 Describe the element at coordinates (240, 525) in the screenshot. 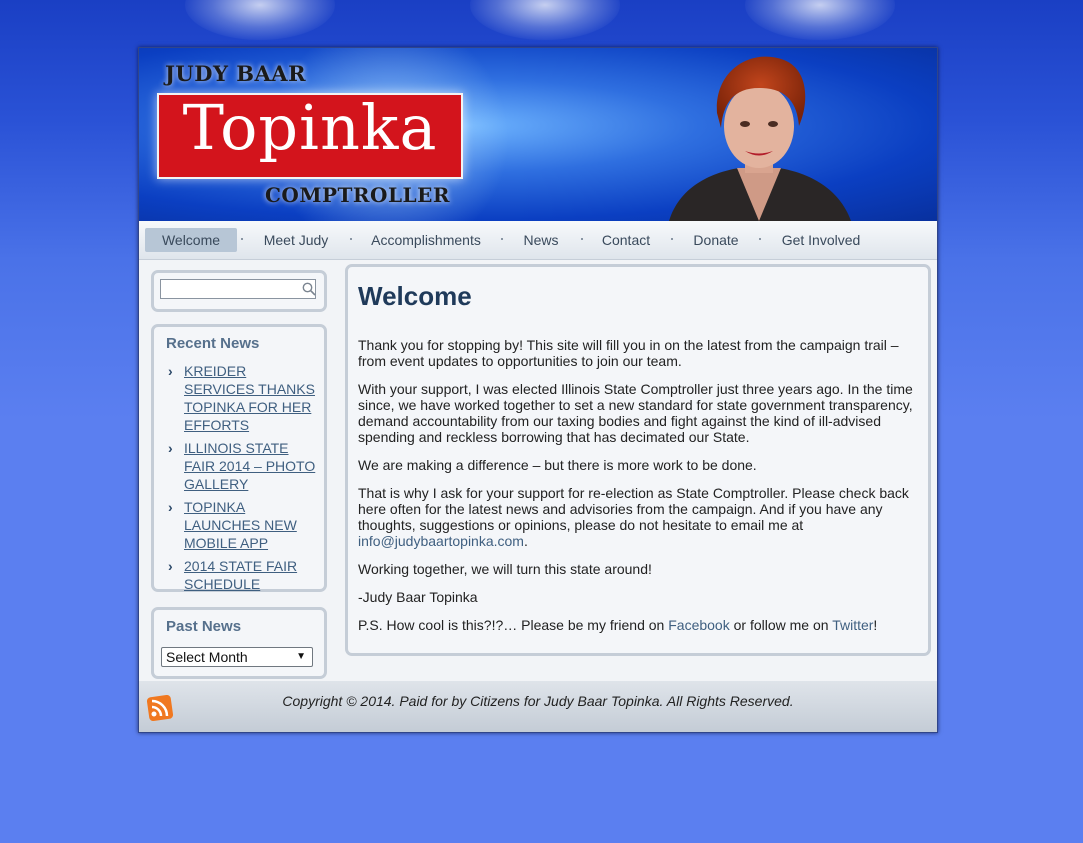

I see `news-link: TOPINKA LAUNCHES NEW MOBILE APP` at that location.